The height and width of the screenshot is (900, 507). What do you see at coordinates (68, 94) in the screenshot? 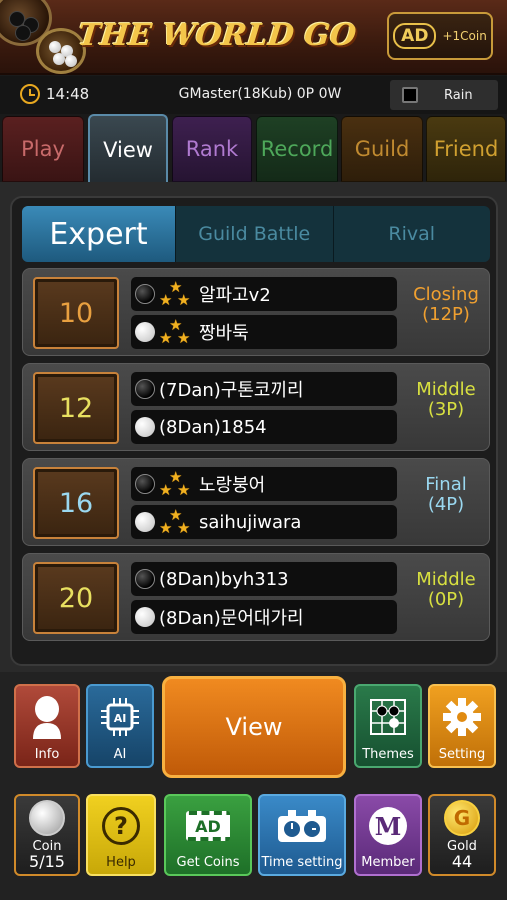
I see `current-time: 14:48` at bounding box center [68, 94].